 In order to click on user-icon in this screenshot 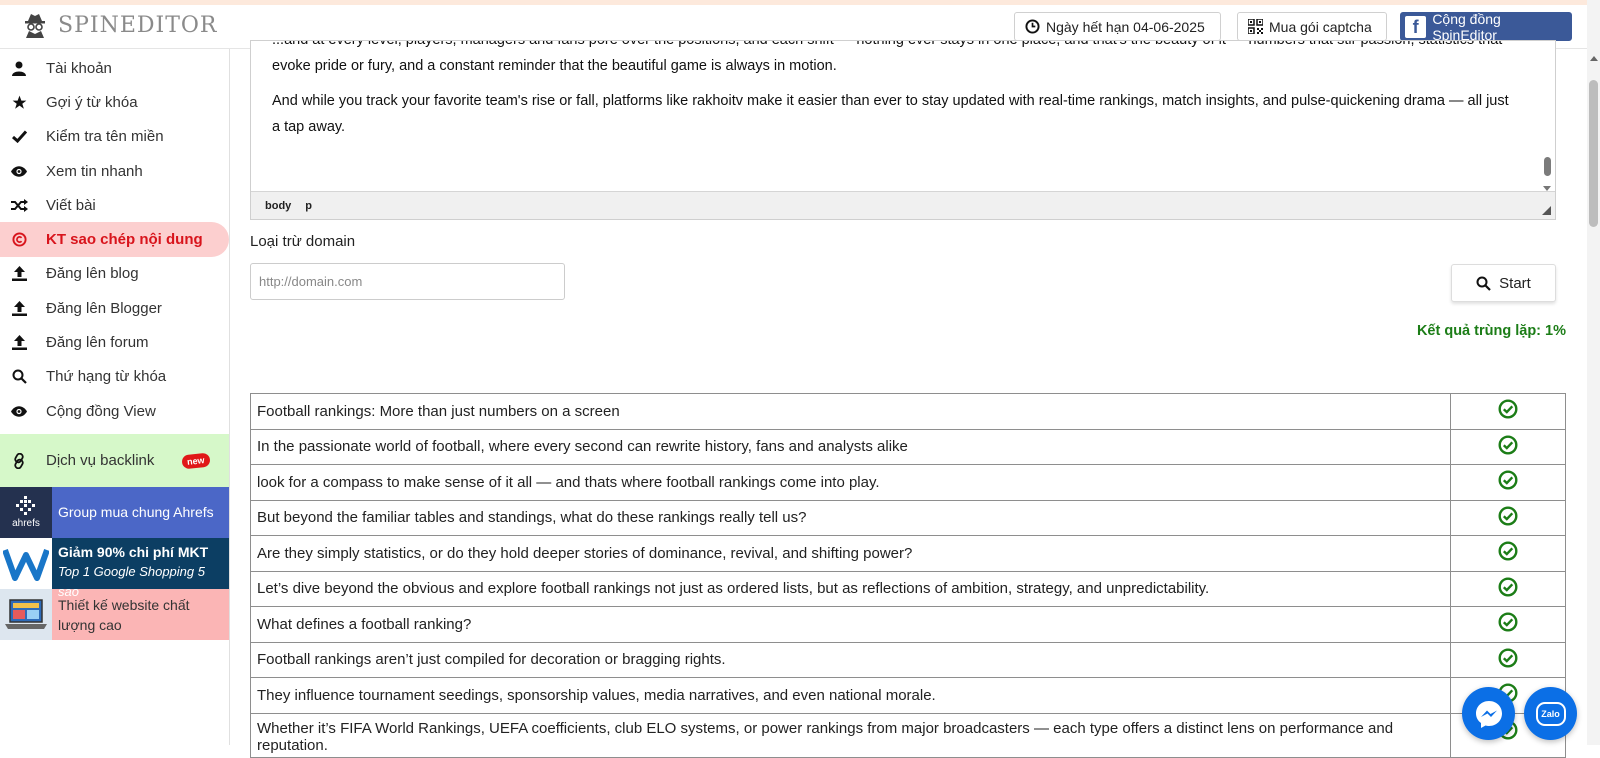, I will do `click(19, 68)`.